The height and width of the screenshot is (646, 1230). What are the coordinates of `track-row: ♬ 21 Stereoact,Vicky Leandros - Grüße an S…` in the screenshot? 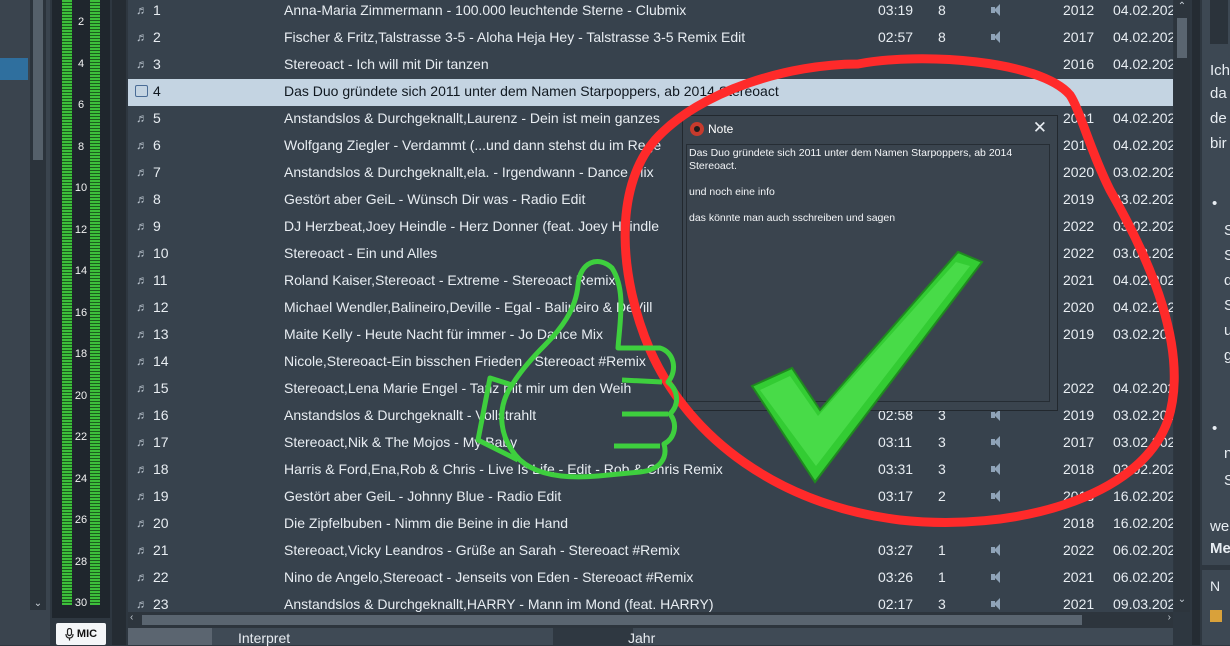 It's located at (650, 551).